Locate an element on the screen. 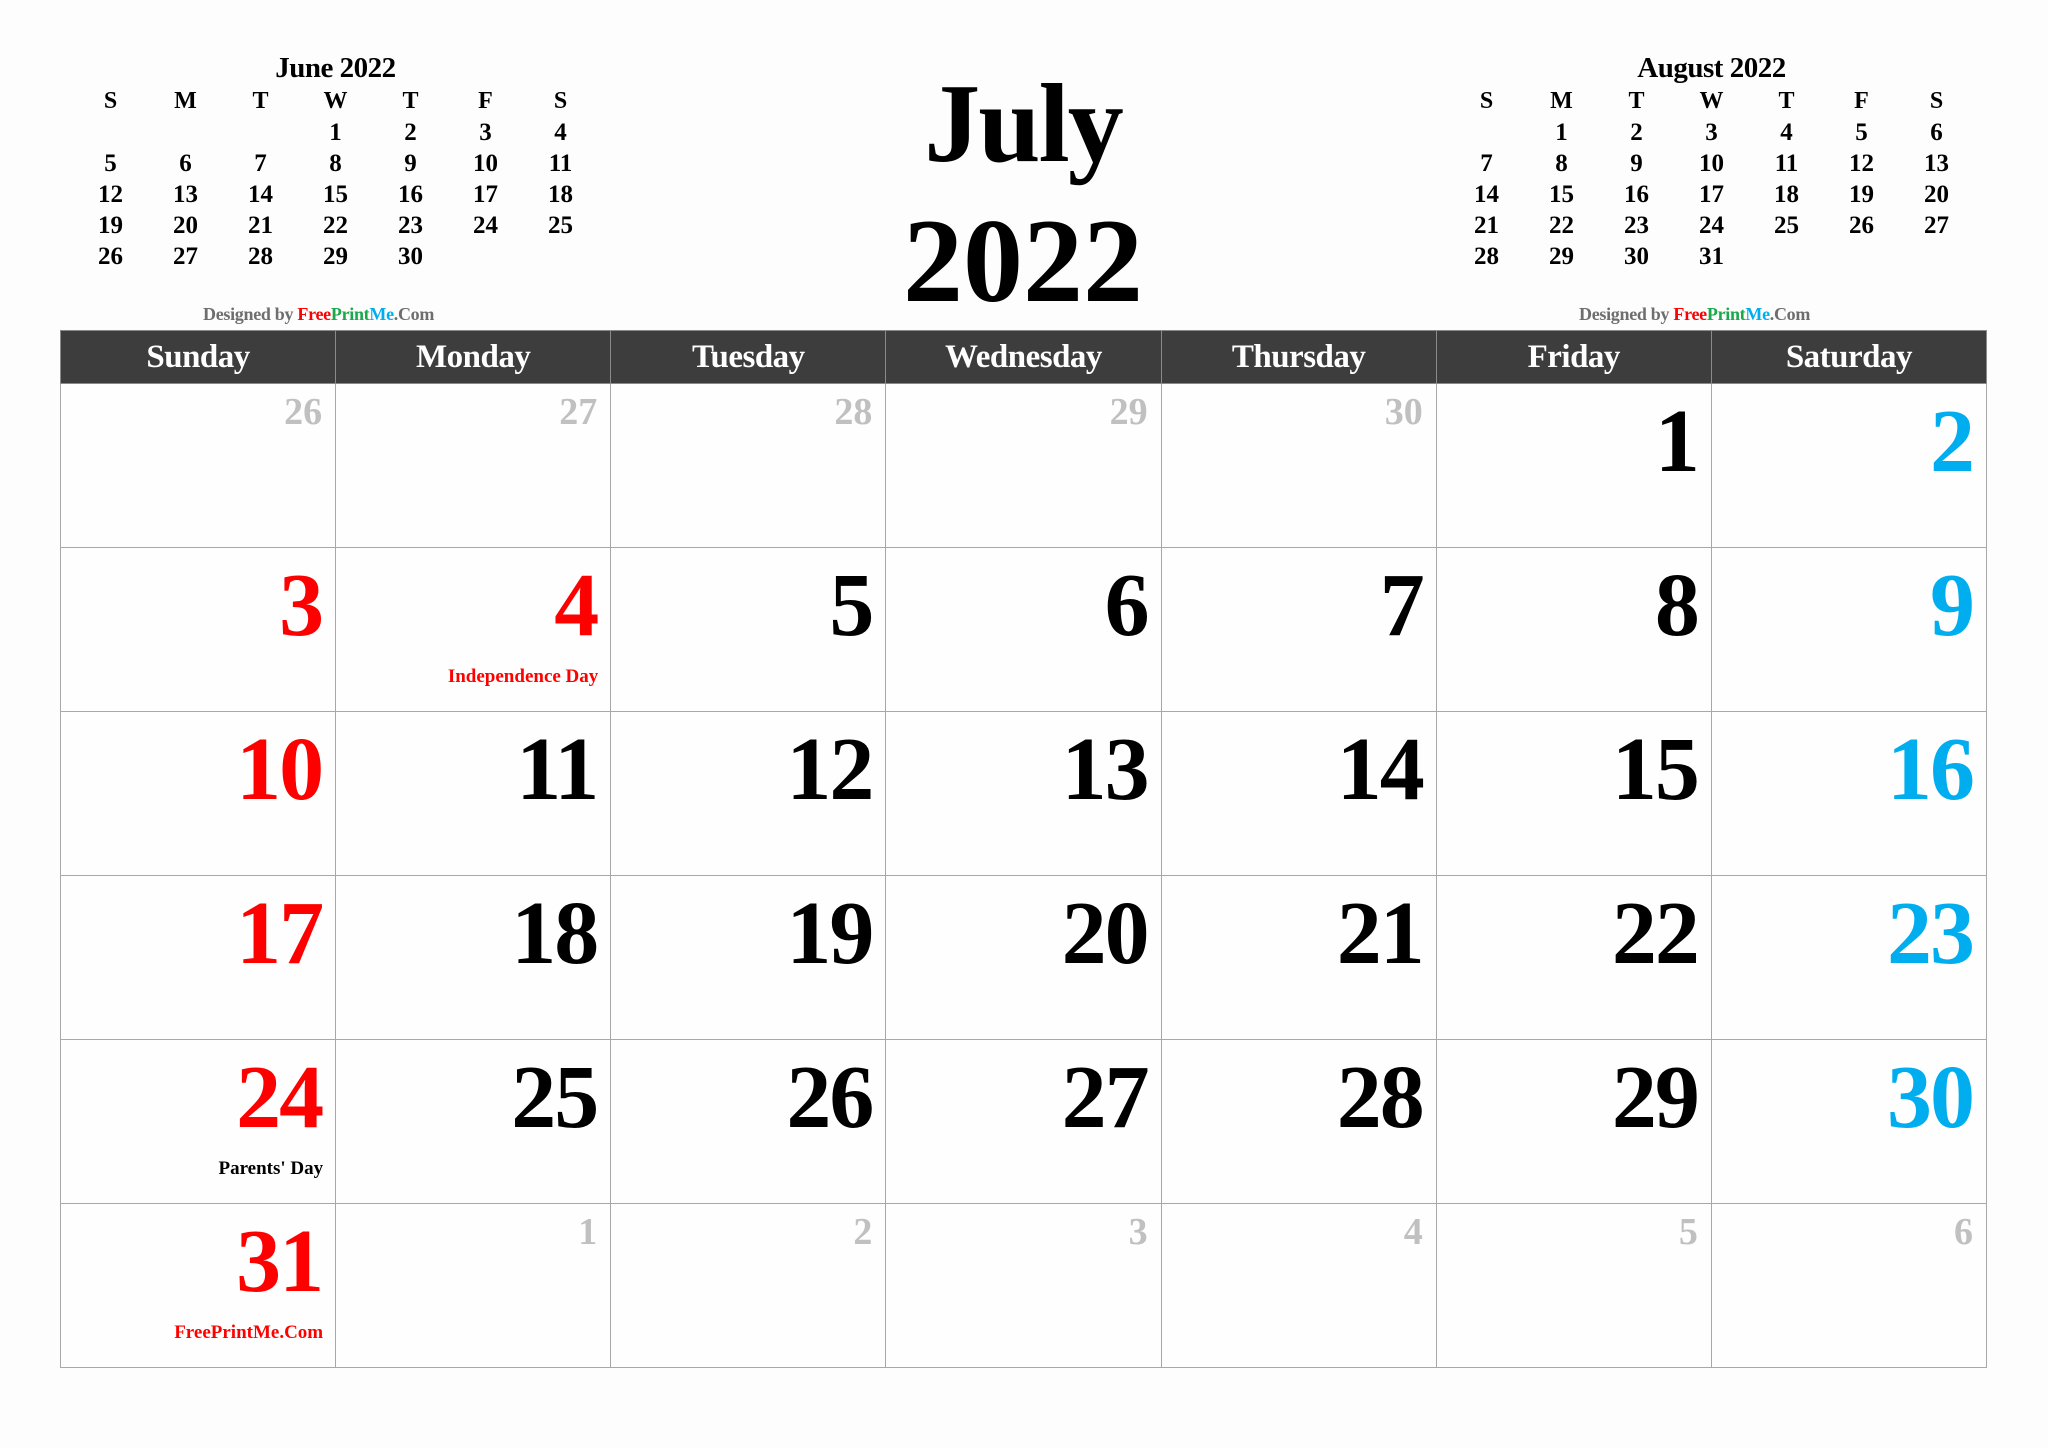  calendar-day-cell: 12 is located at coordinates (748, 793).